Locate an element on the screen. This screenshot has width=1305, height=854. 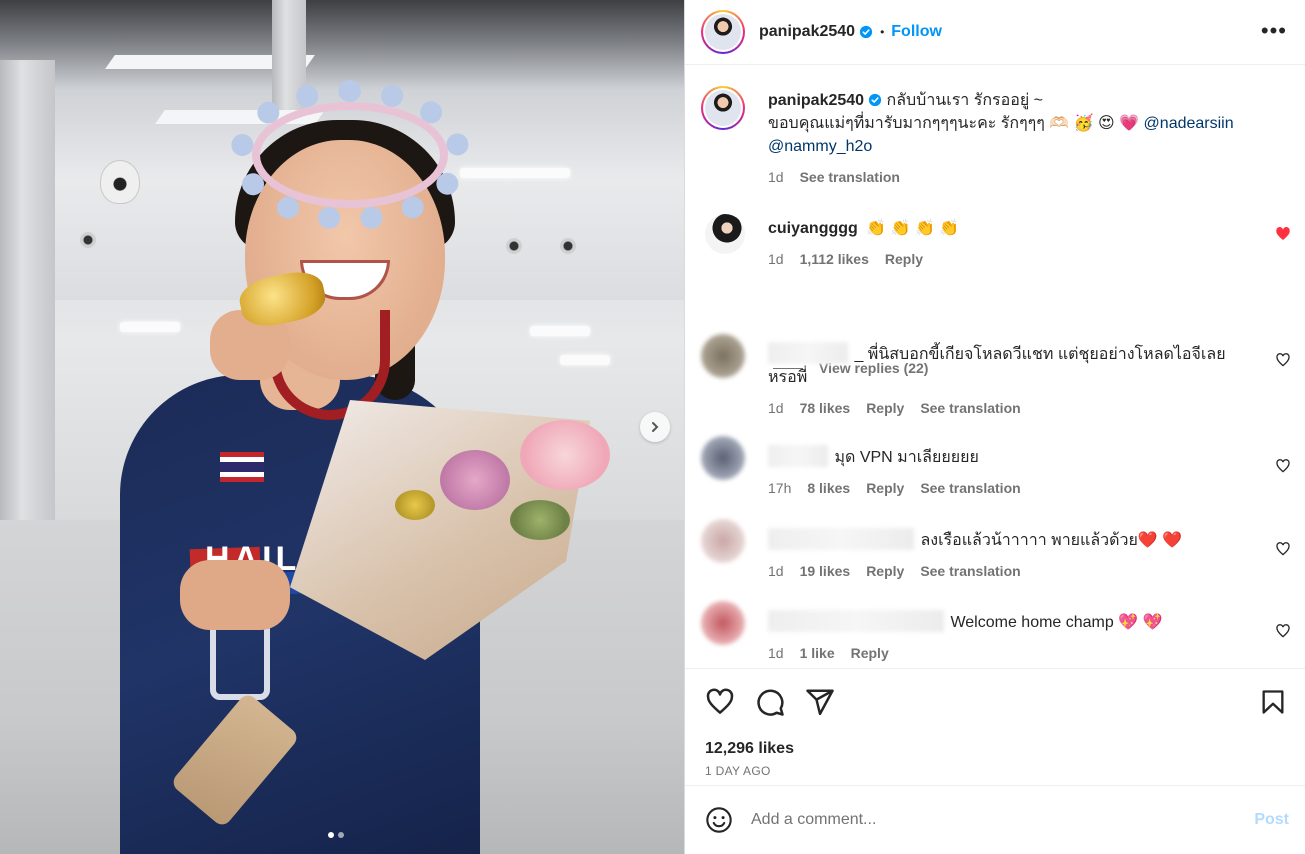
carousel-dot is located at coordinates (341, 835).